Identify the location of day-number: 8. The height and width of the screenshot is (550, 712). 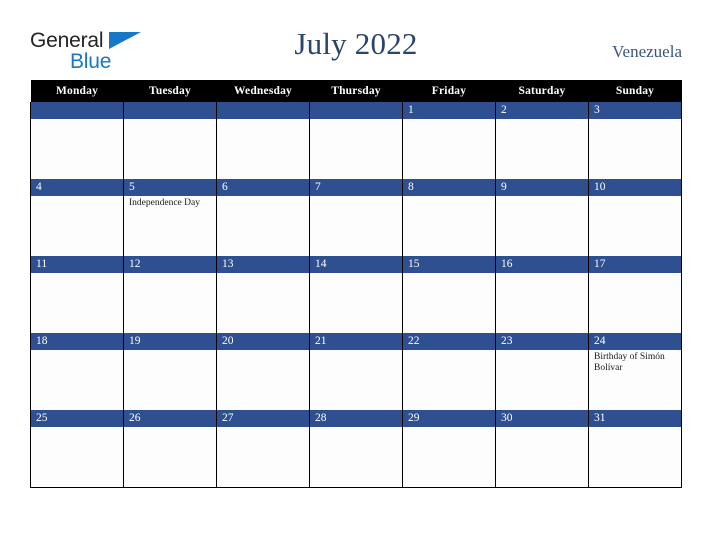
(449, 187).